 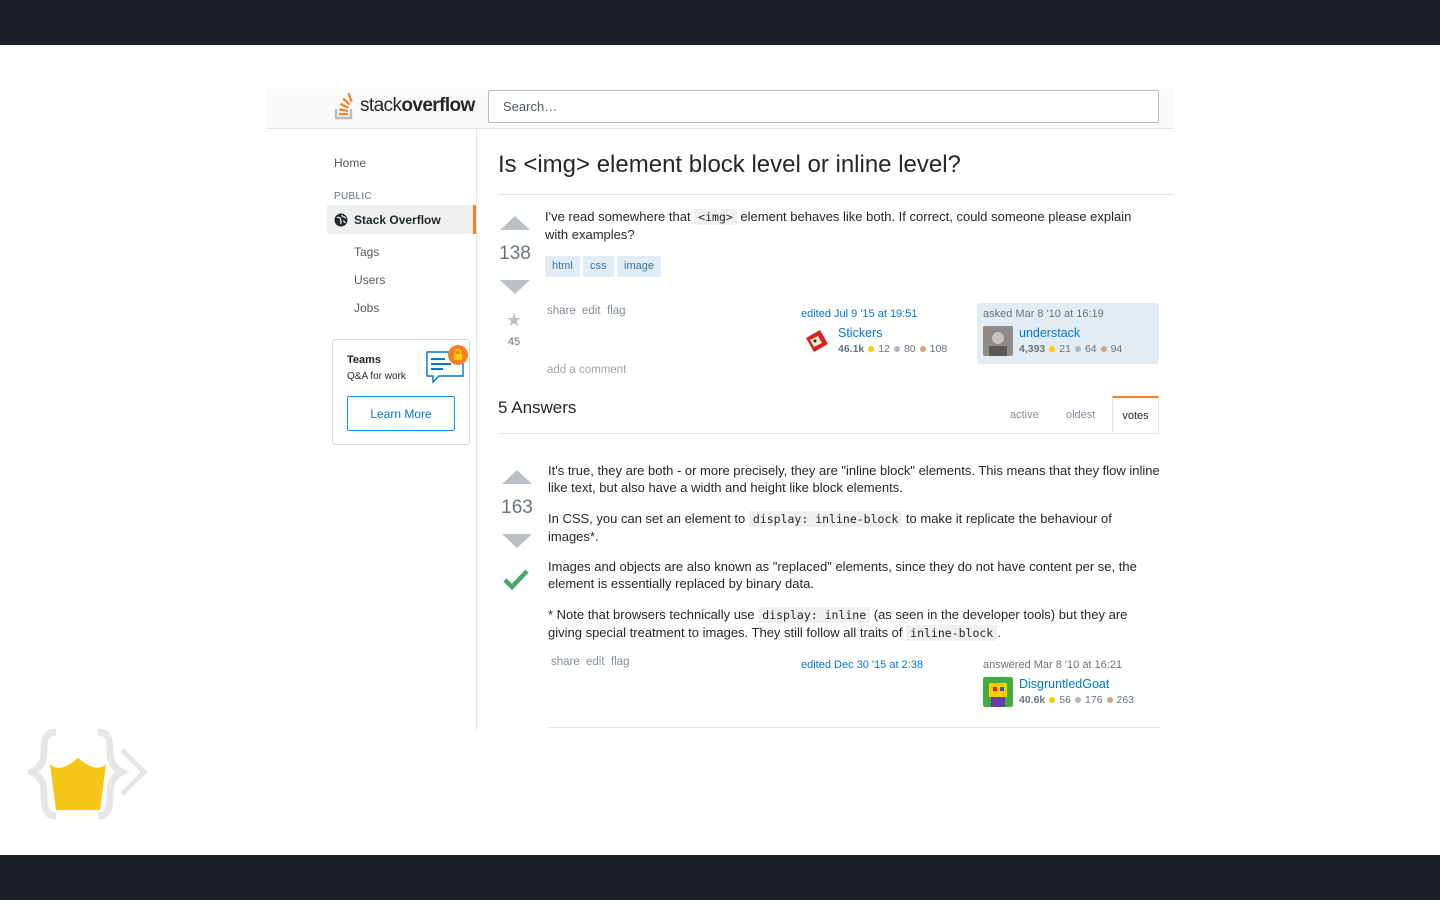 What do you see at coordinates (397, 219) in the screenshot?
I see `nav-stack-overflow-label: Stack Overflow` at bounding box center [397, 219].